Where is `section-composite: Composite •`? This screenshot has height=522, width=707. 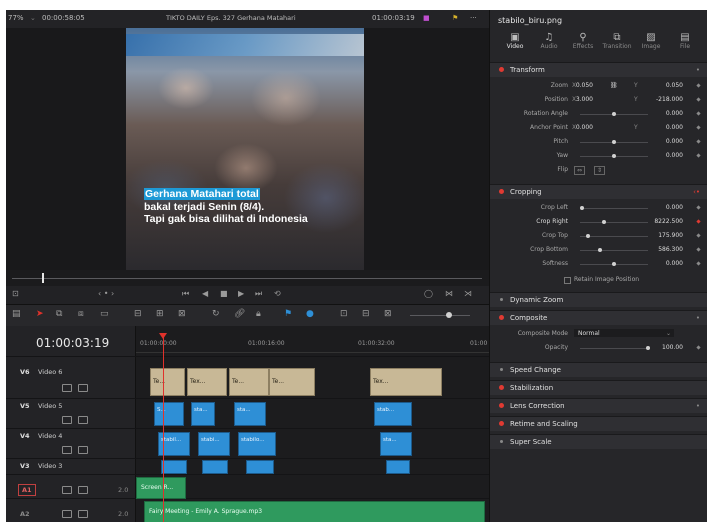 section-composite: Composite • is located at coordinates (598, 317).